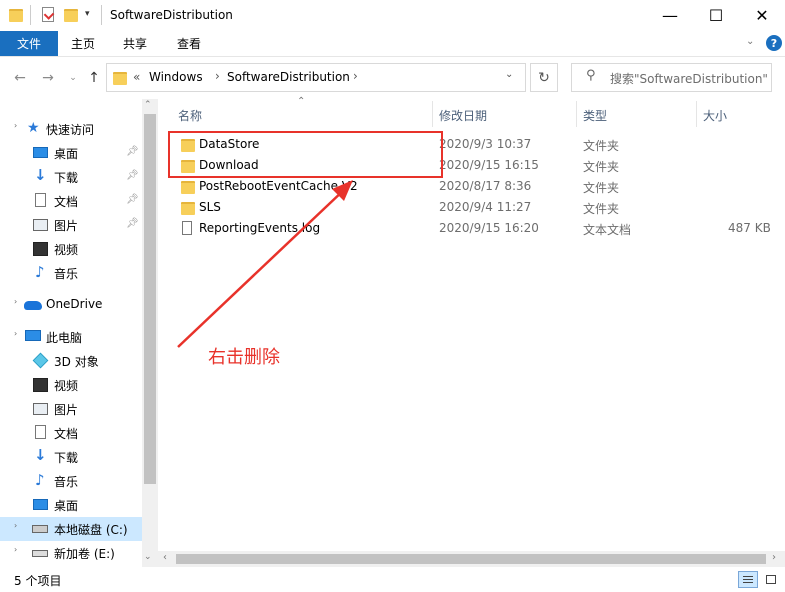 Image resolution: width=785 pixels, height=592 pixels. Describe the element at coordinates (40, 432) in the screenshot. I see `document-icon` at that location.